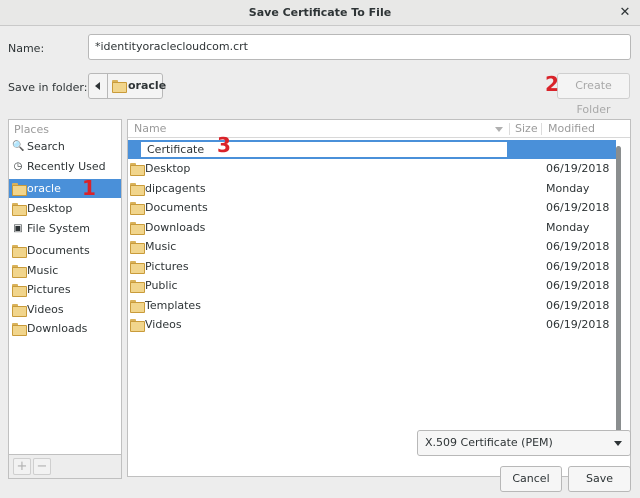 This screenshot has height=498, width=640. Describe the element at coordinates (372, 188) in the screenshot. I see `table-row: dipcagents Monday` at that location.